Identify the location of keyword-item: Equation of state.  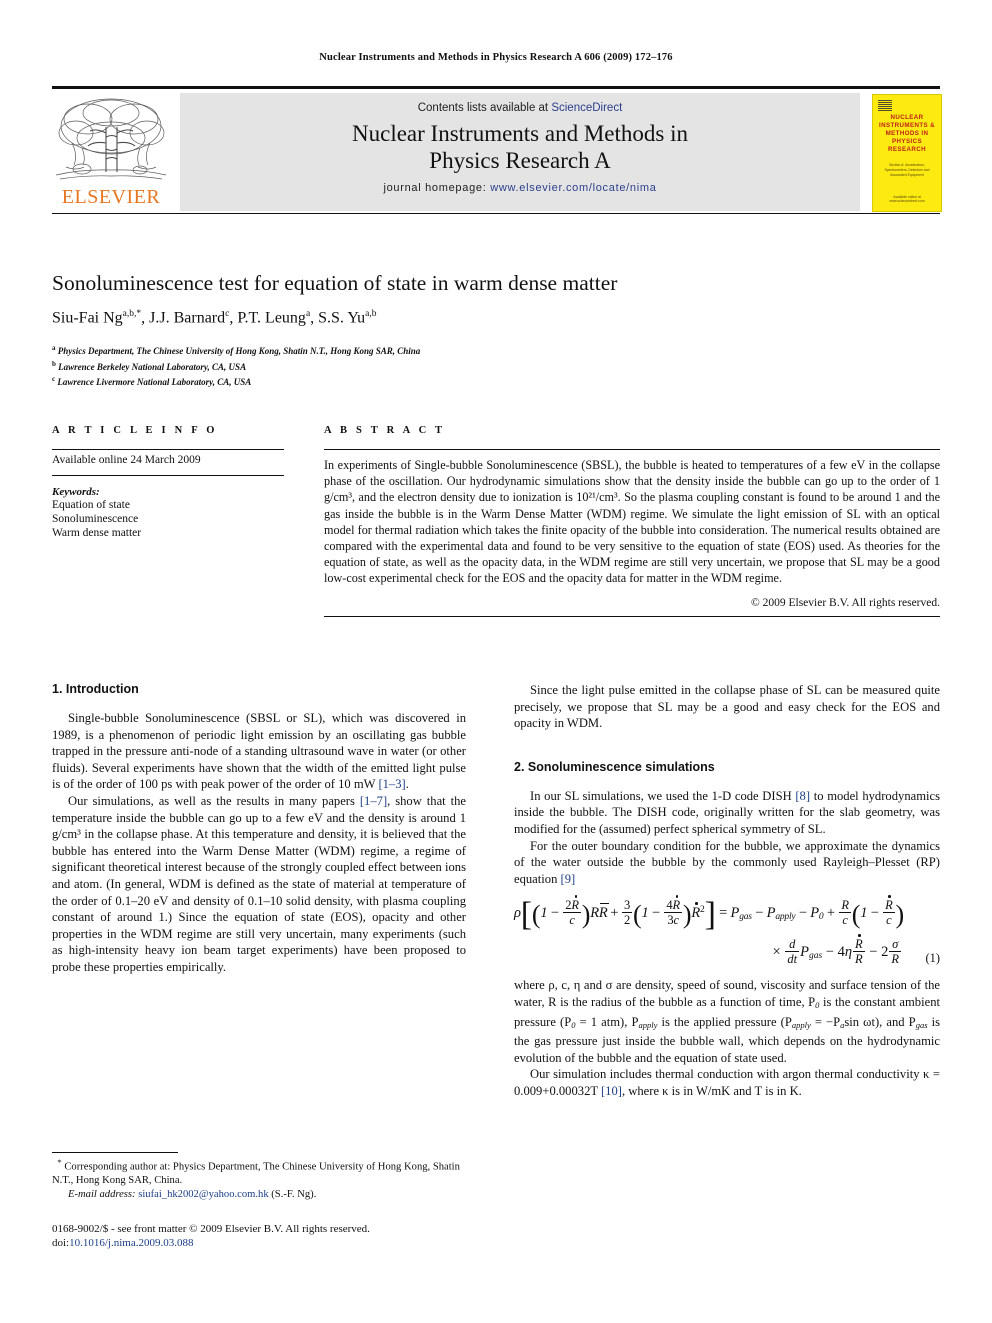
(91, 505).